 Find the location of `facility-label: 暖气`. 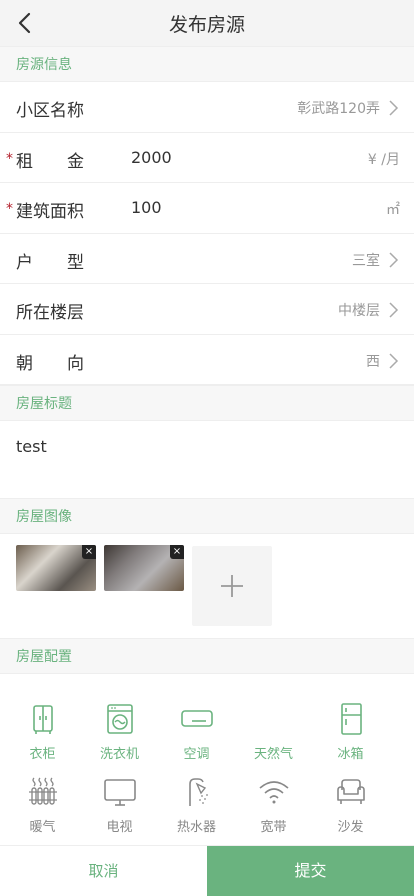

facility-label: 暖气 is located at coordinates (42, 827).